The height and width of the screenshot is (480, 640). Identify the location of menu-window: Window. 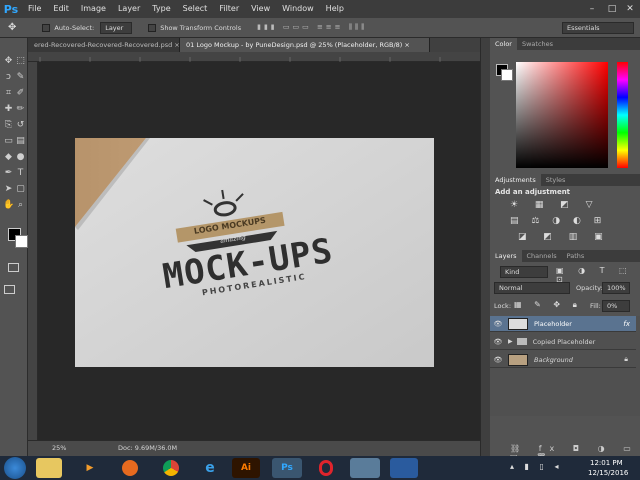
(298, 9).